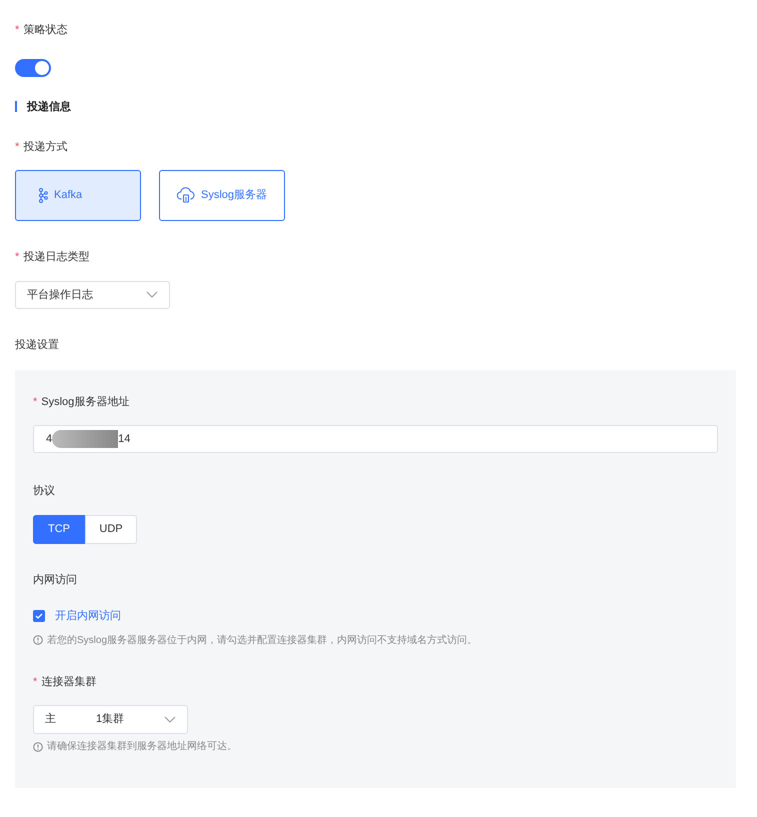 The height and width of the screenshot is (817, 757). I want to click on check-icon, so click(39, 616).